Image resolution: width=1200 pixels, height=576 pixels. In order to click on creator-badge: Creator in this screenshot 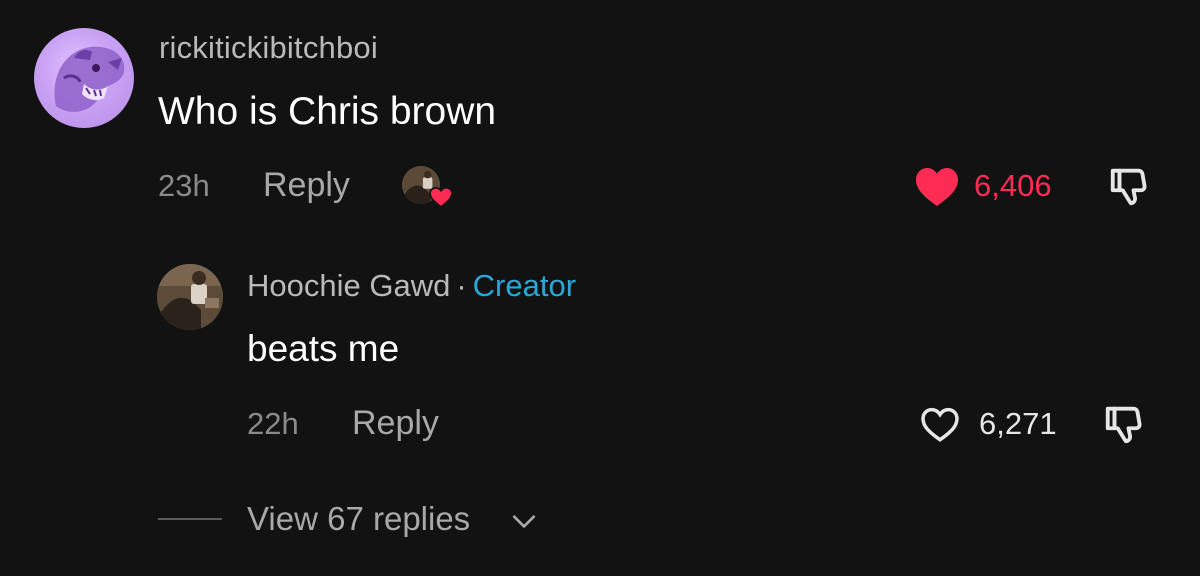, I will do `click(524, 285)`.